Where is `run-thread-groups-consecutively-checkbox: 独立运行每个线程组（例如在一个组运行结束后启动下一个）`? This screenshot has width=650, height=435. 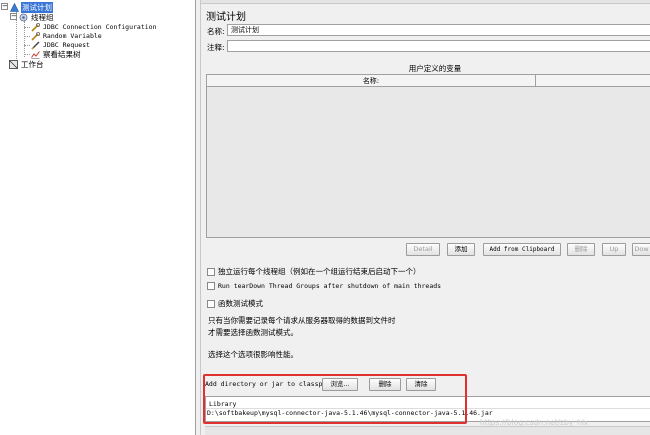
run-thread-groups-consecutively-checkbox: 独立运行每个线程组（例如在一个组运行结束后启动下一个） is located at coordinates (314, 271).